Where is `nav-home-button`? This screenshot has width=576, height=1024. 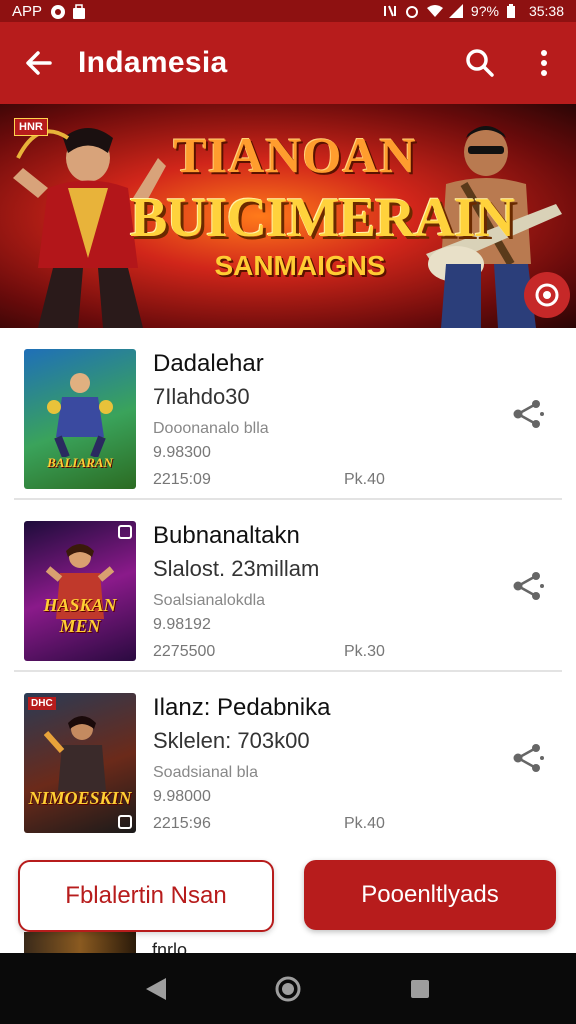
nav-home-button is located at coordinates (288, 989).